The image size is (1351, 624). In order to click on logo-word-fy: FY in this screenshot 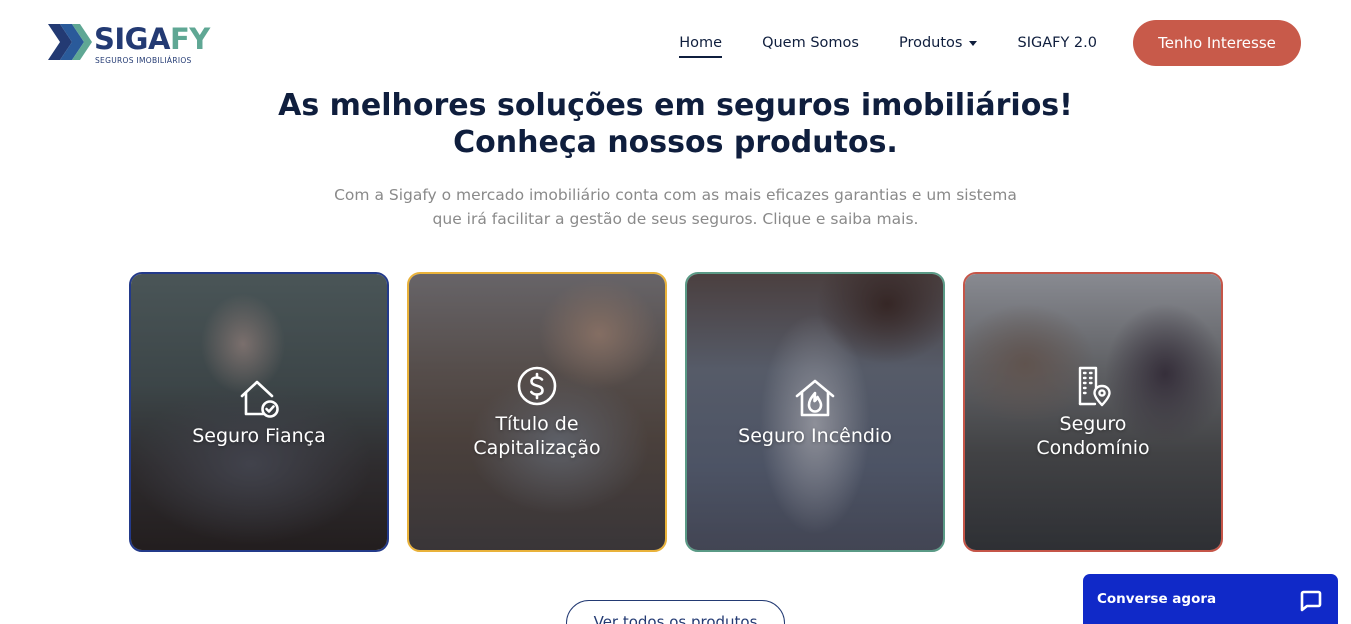, I will do `click(189, 39)`.